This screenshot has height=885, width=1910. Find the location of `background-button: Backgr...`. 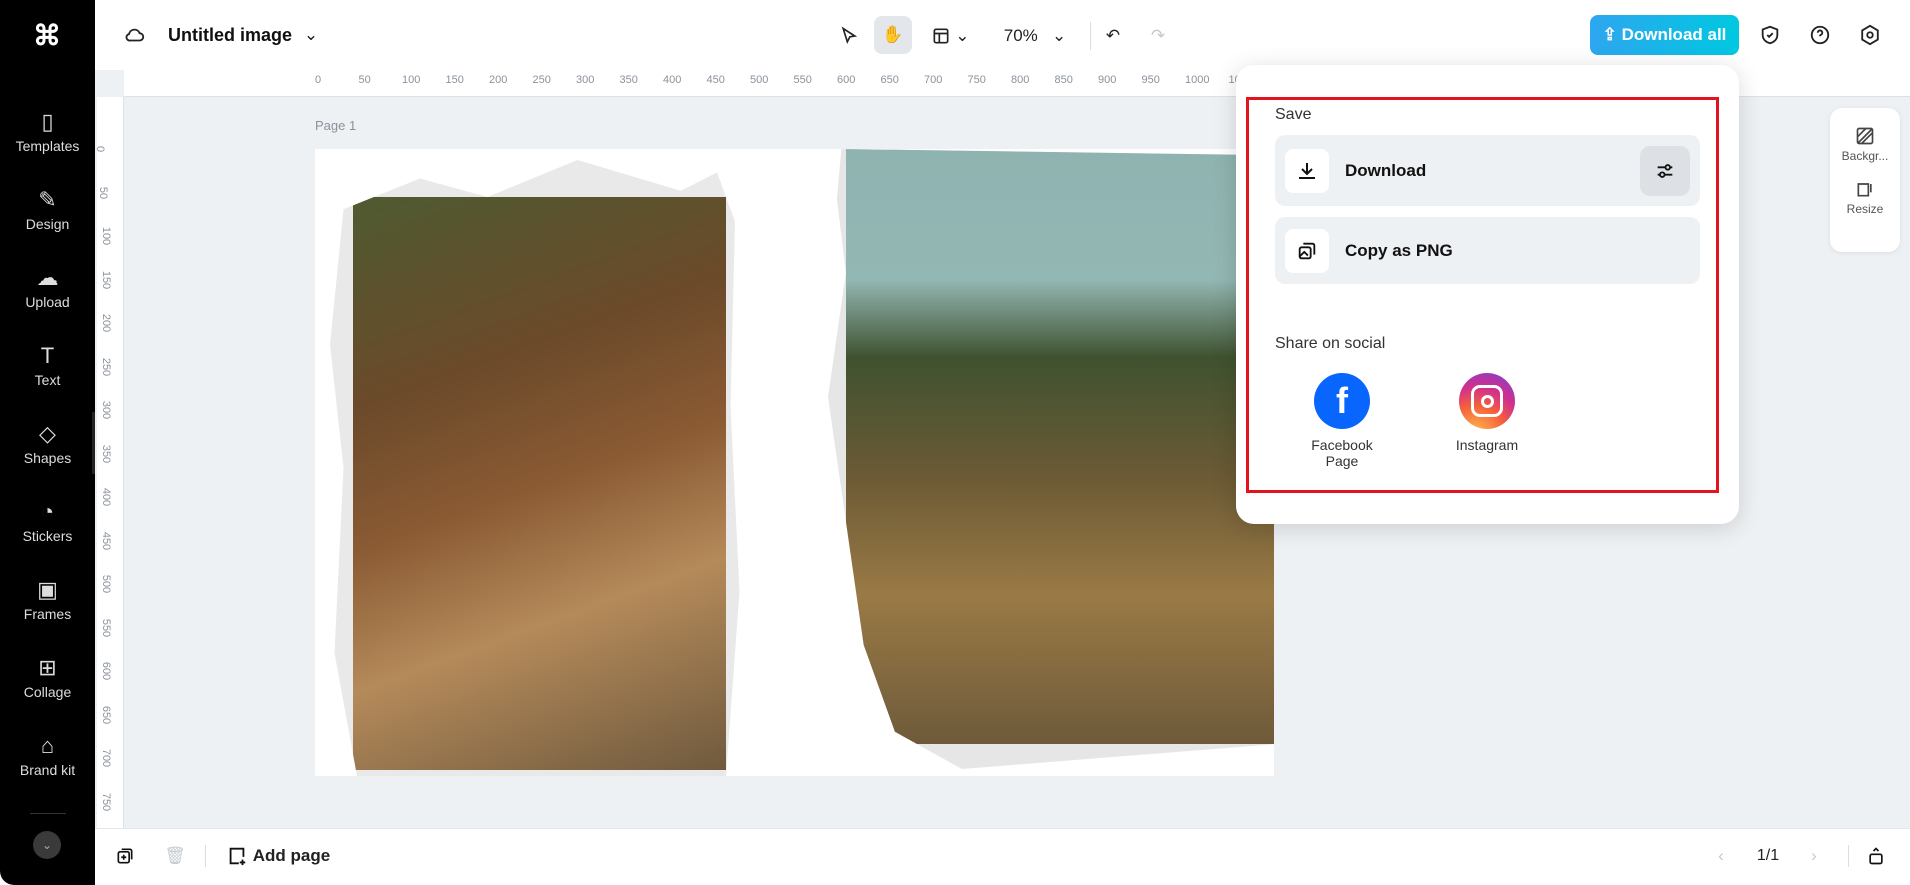

background-button: Backgr... is located at coordinates (1865, 144).